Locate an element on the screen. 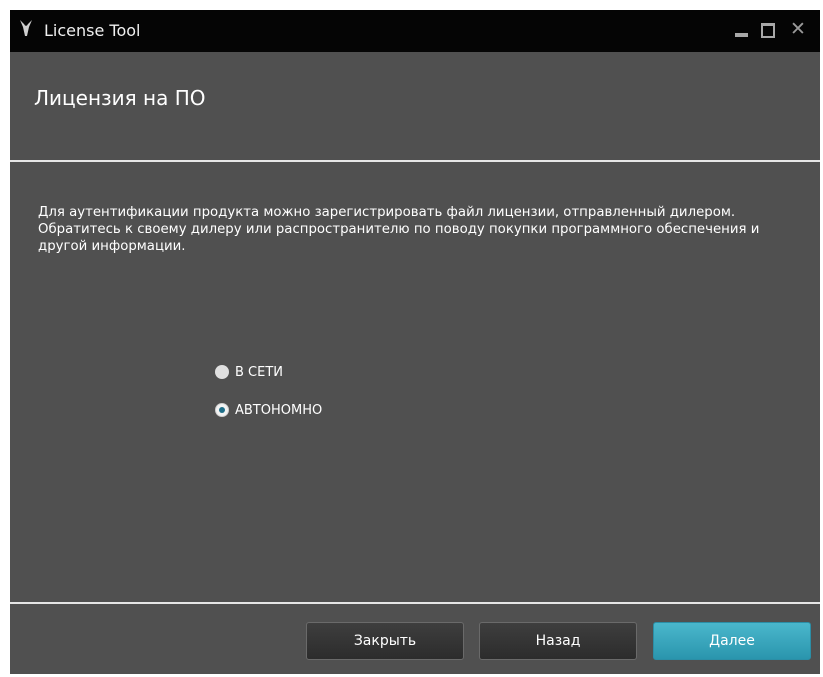  radio-offline: АВТОНОМНО is located at coordinates (268, 410).